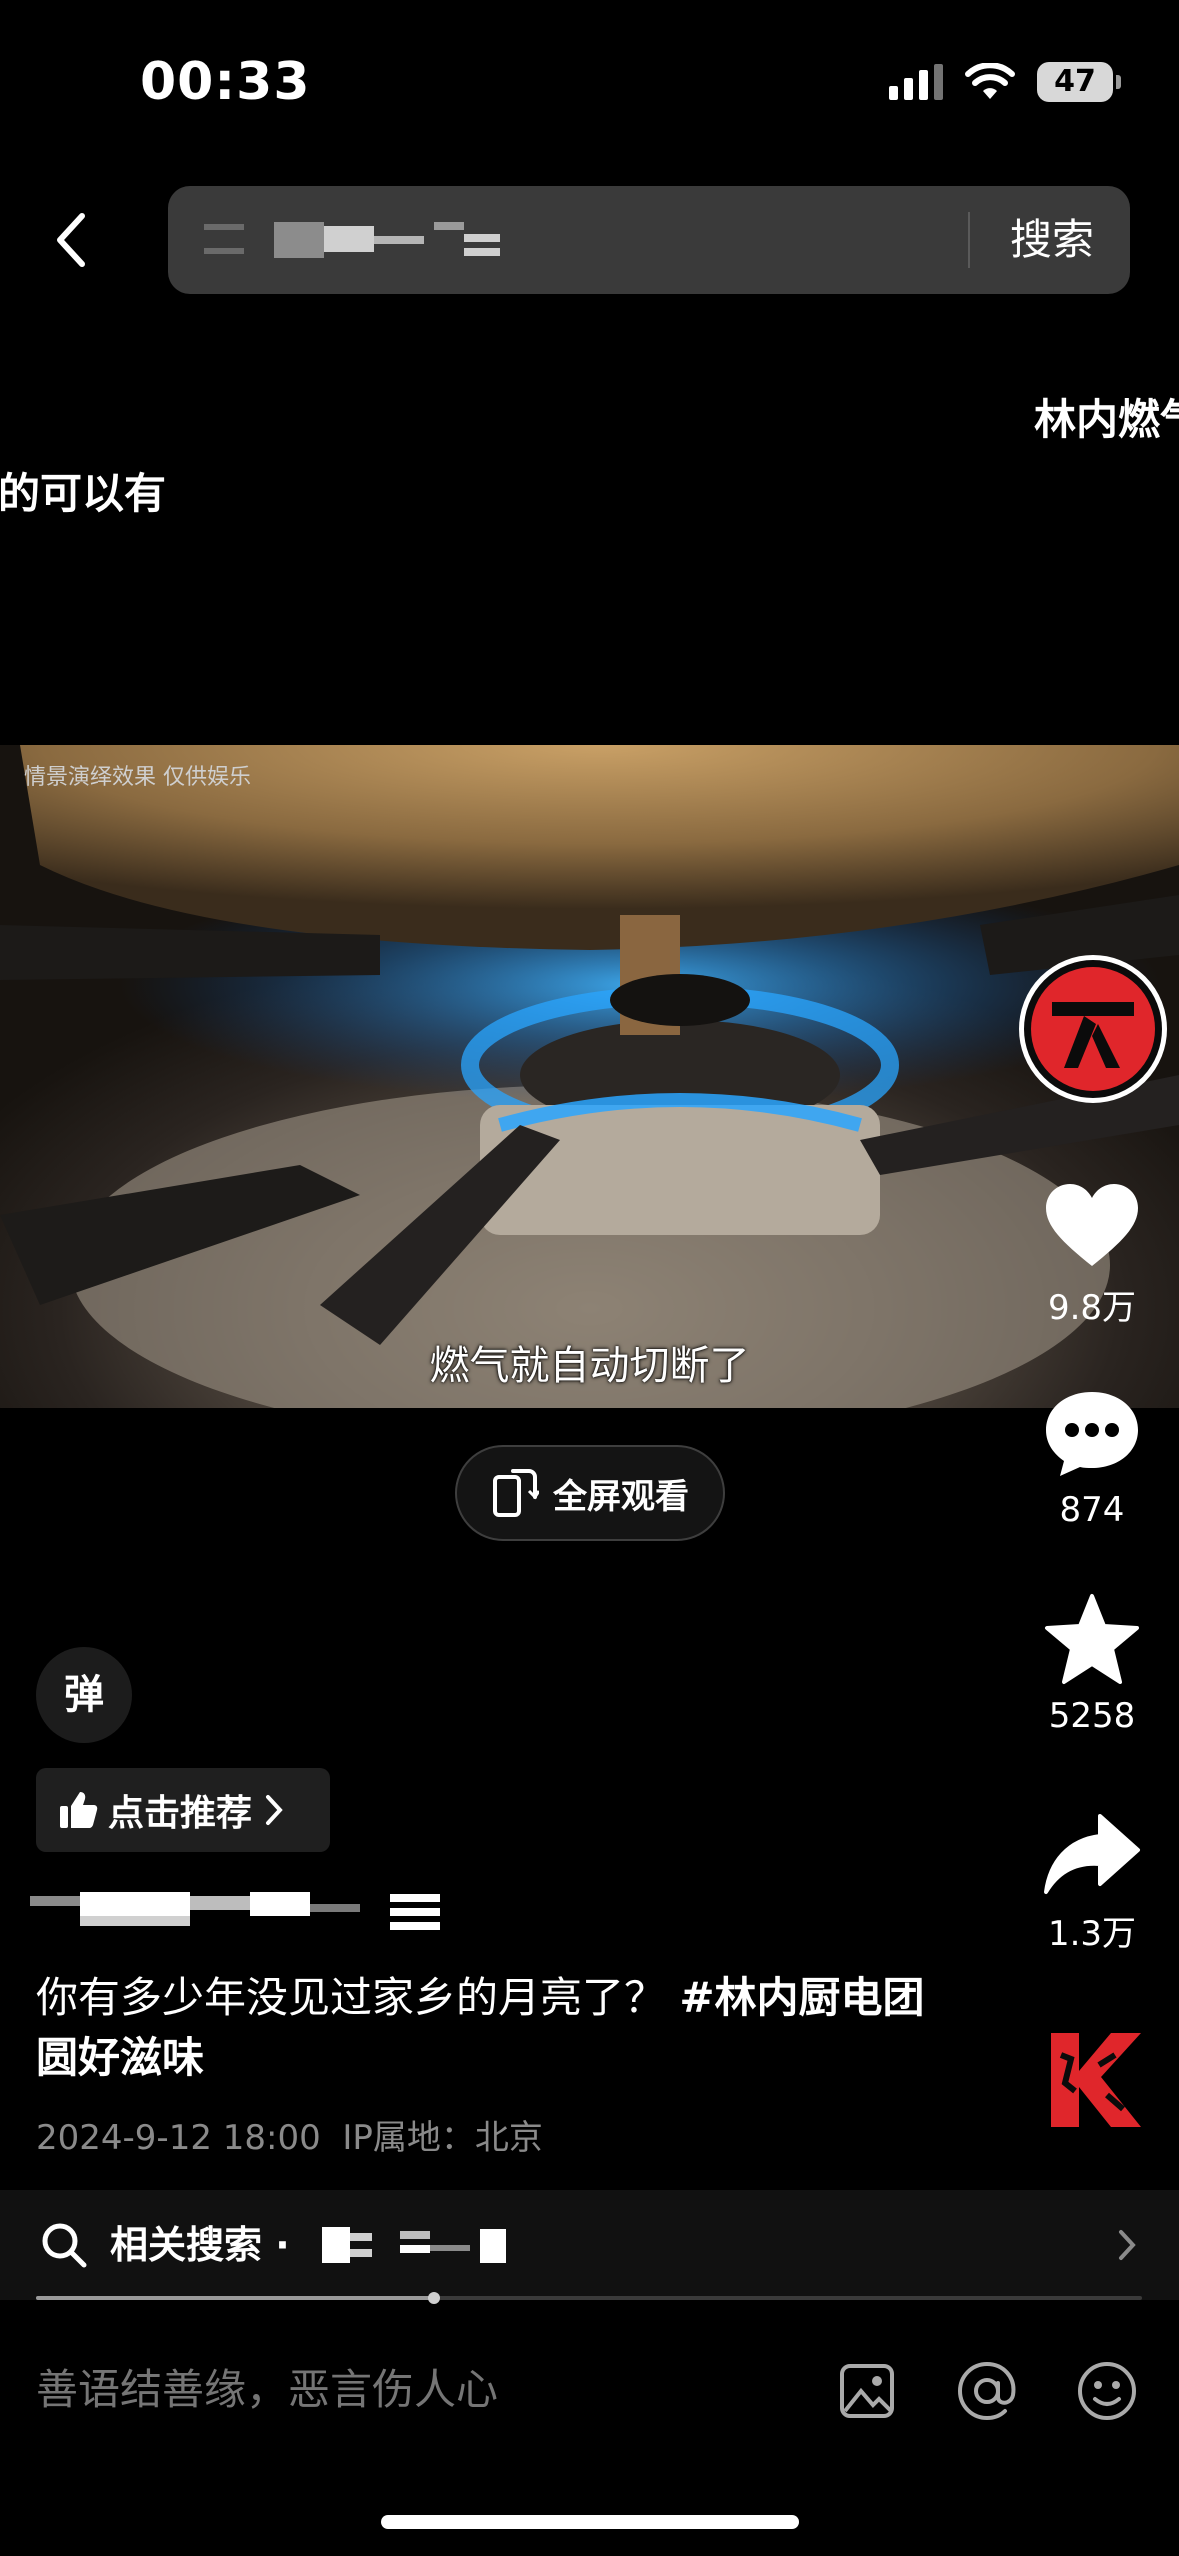 This screenshot has width=1179, height=2556. Describe the element at coordinates (1092, 1639) in the screenshot. I see `star-icon` at that location.